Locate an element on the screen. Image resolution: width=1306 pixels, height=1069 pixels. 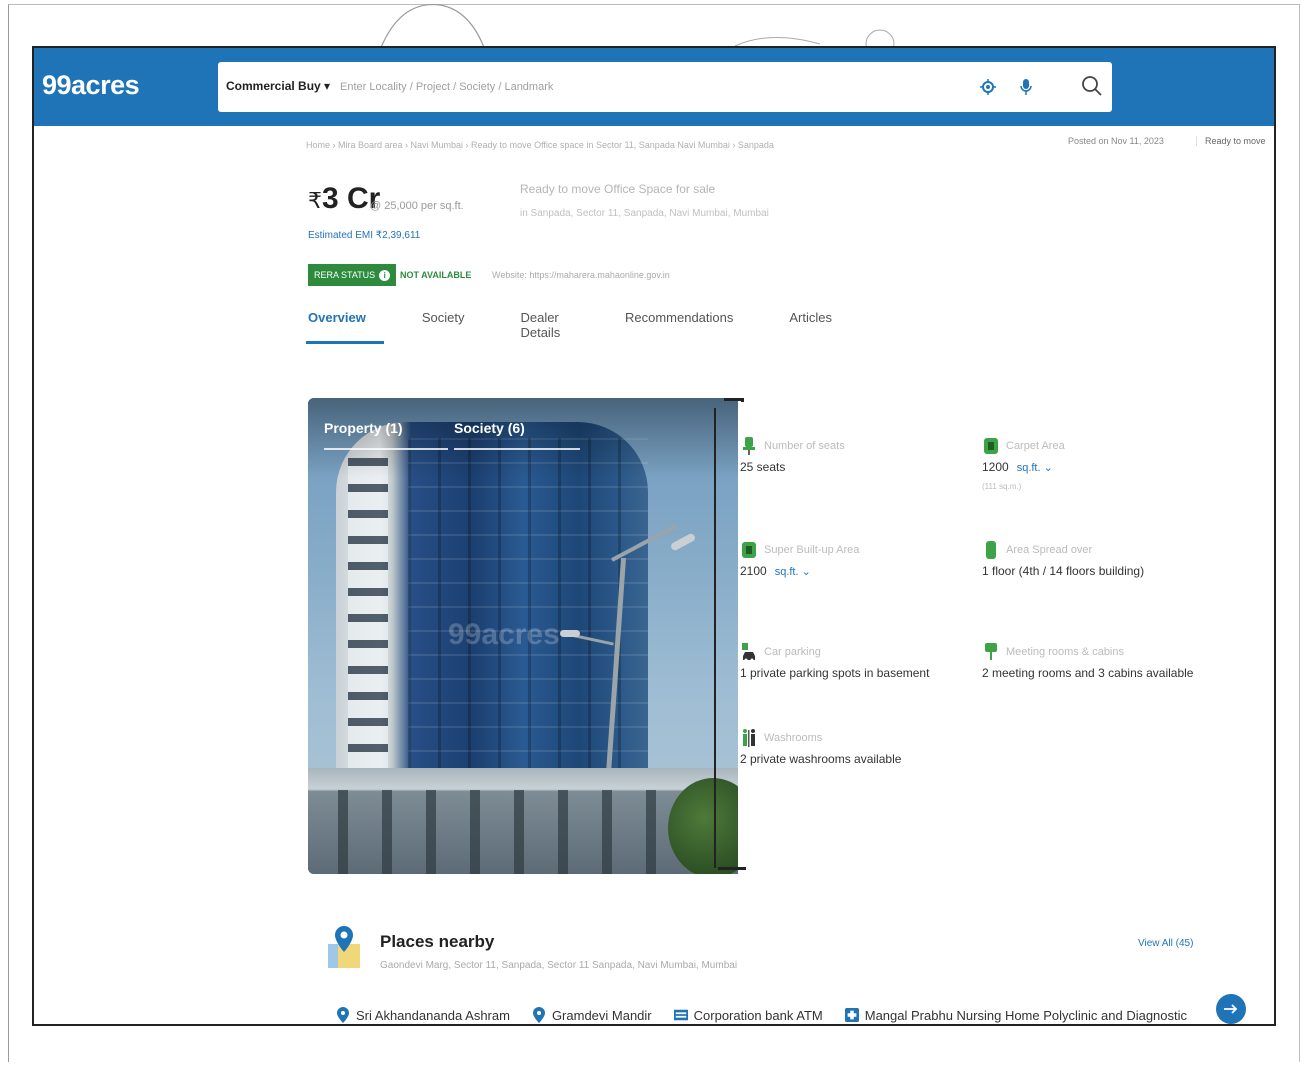
meeting-room-icon is located at coordinates (991, 651).